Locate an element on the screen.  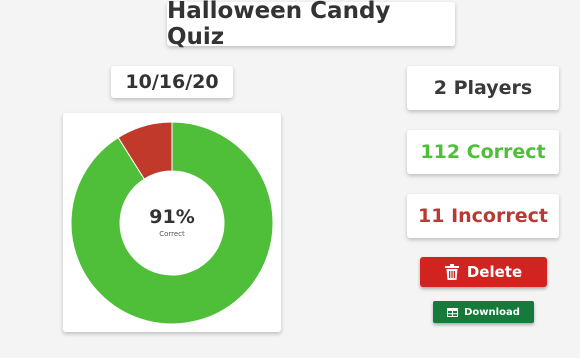
incorrect-stat-card: 11 Incorrect is located at coordinates (483, 216).